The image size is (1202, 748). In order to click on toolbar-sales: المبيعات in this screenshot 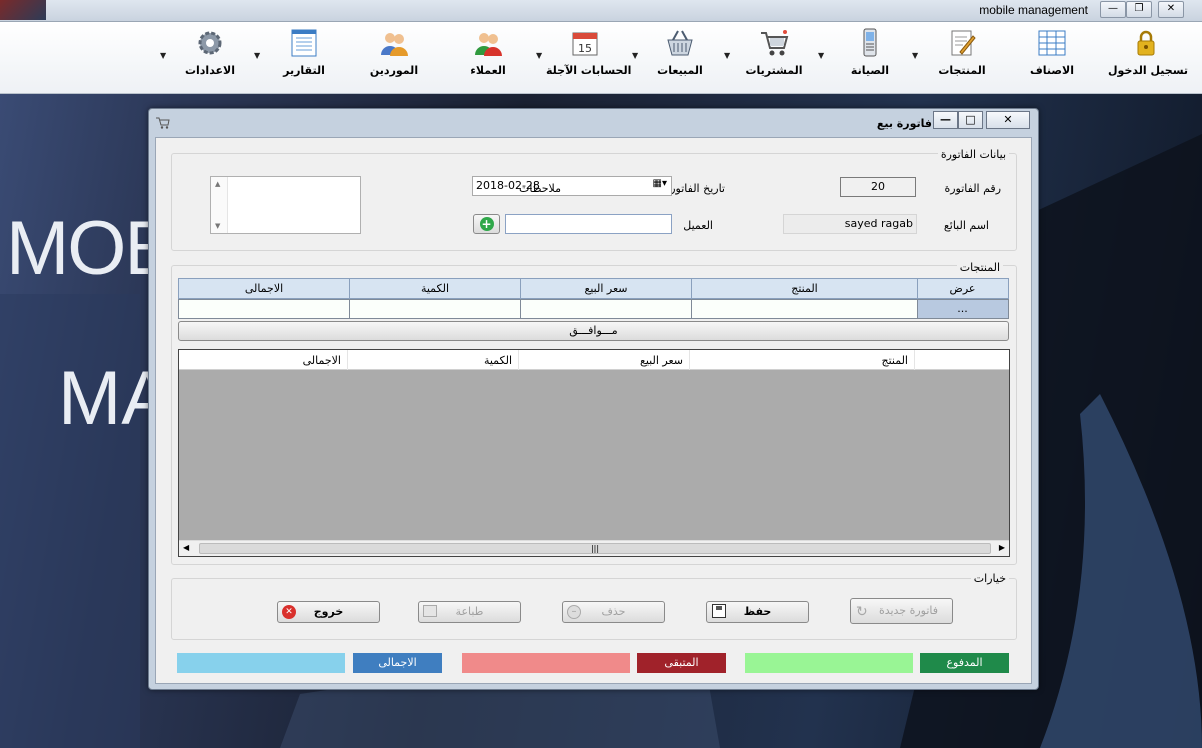, I will do `click(680, 57)`.